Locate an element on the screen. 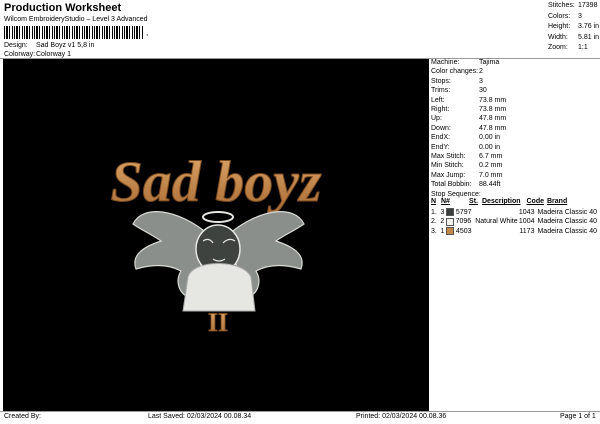  stop-sequence-title: Stop Sequence: is located at coordinates (456, 195).